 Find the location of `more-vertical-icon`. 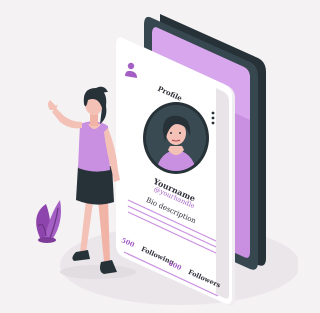

more-vertical-icon is located at coordinates (213, 118).